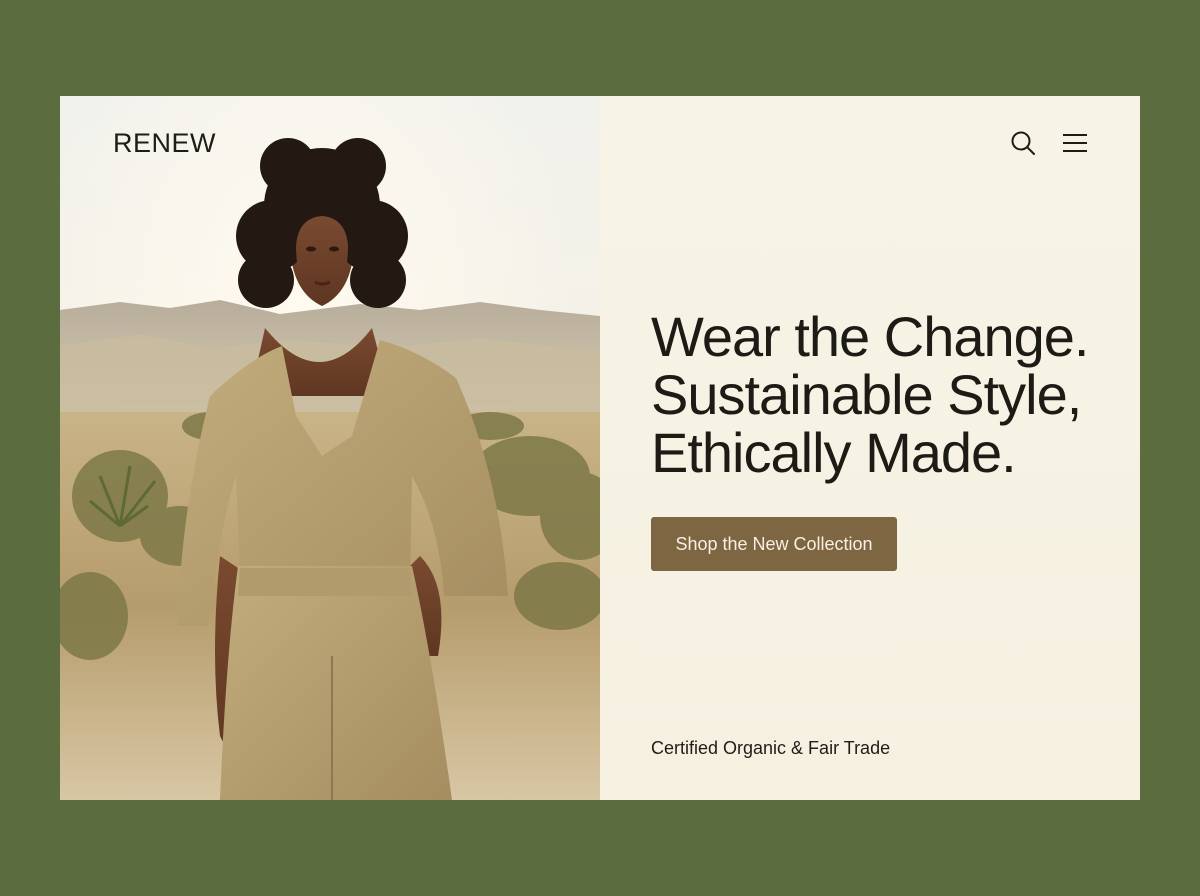  Describe the element at coordinates (866, 394) in the screenshot. I see `headline-line: Sustainable Style,` at that location.